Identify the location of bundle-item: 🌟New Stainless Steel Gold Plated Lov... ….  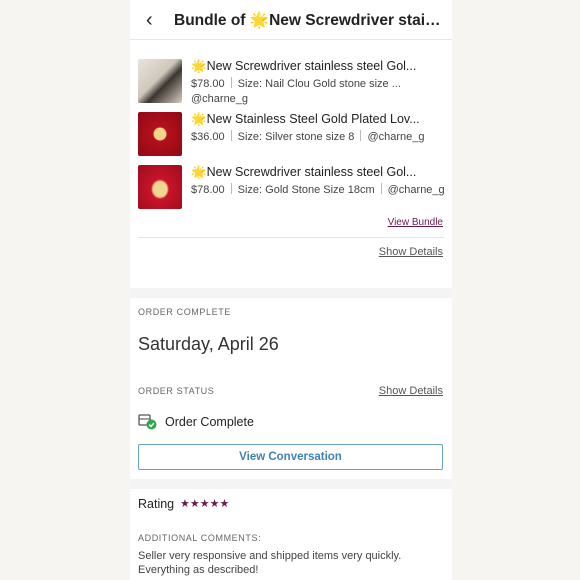
(293, 135).